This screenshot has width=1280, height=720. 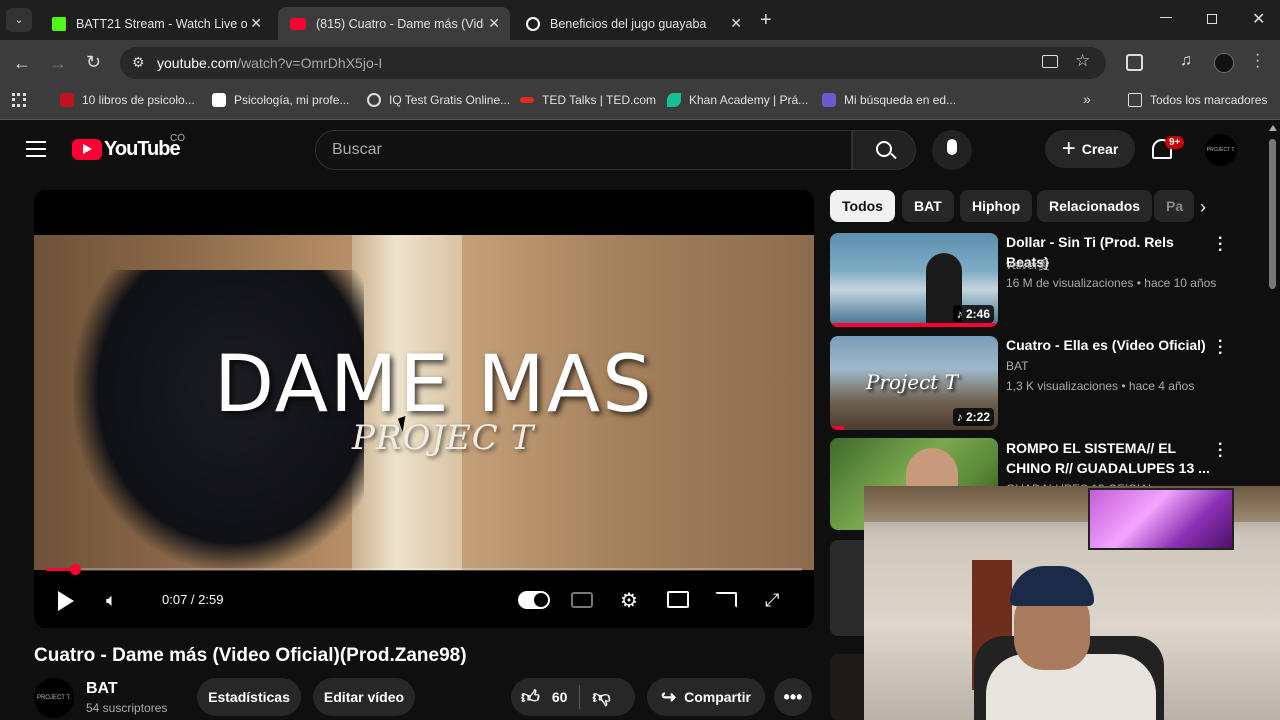 What do you see at coordinates (928, 206) in the screenshot?
I see `chip-bat: BAT` at bounding box center [928, 206].